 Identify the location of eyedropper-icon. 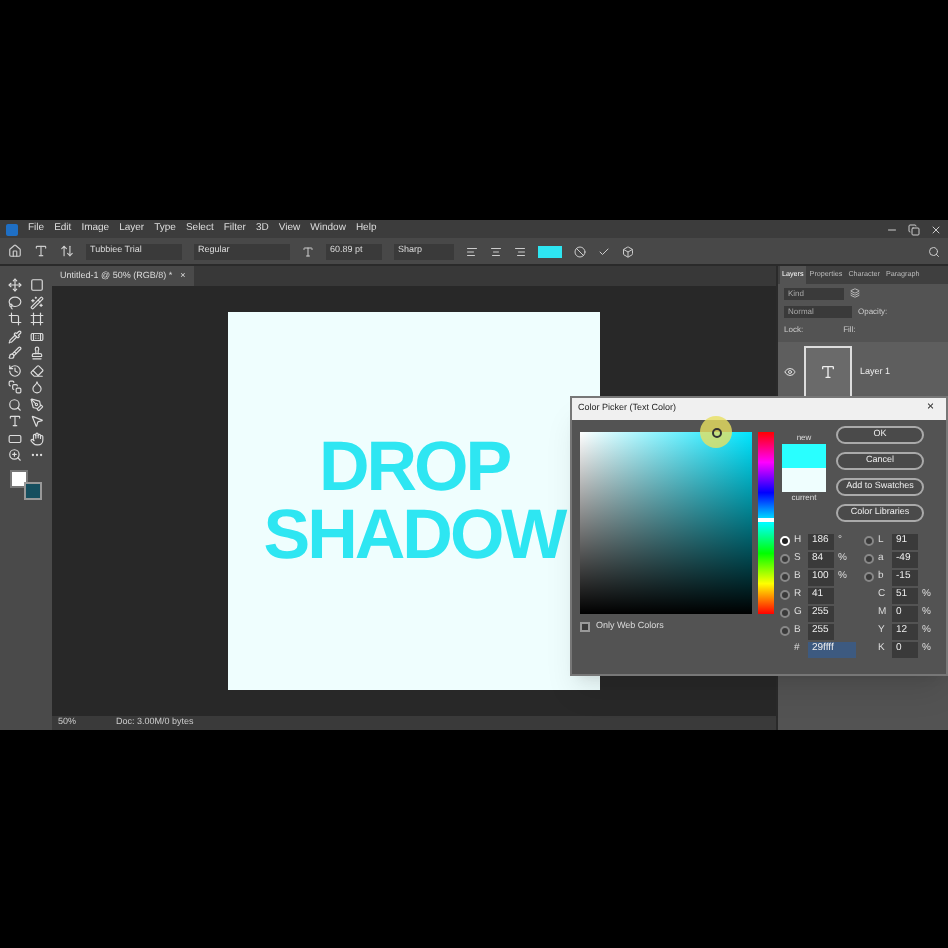
(15, 336).